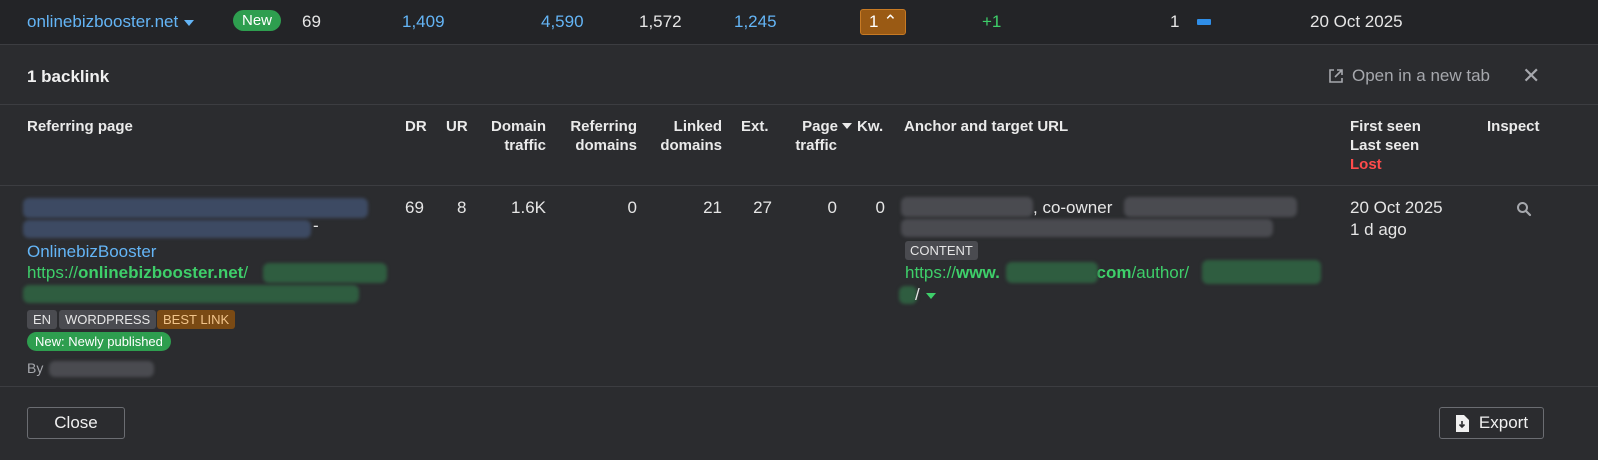 This screenshot has height=460, width=1598. What do you see at coordinates (257, 20) in the screenshot?
I see `new-badge: New` at bounding box center [257, 20].